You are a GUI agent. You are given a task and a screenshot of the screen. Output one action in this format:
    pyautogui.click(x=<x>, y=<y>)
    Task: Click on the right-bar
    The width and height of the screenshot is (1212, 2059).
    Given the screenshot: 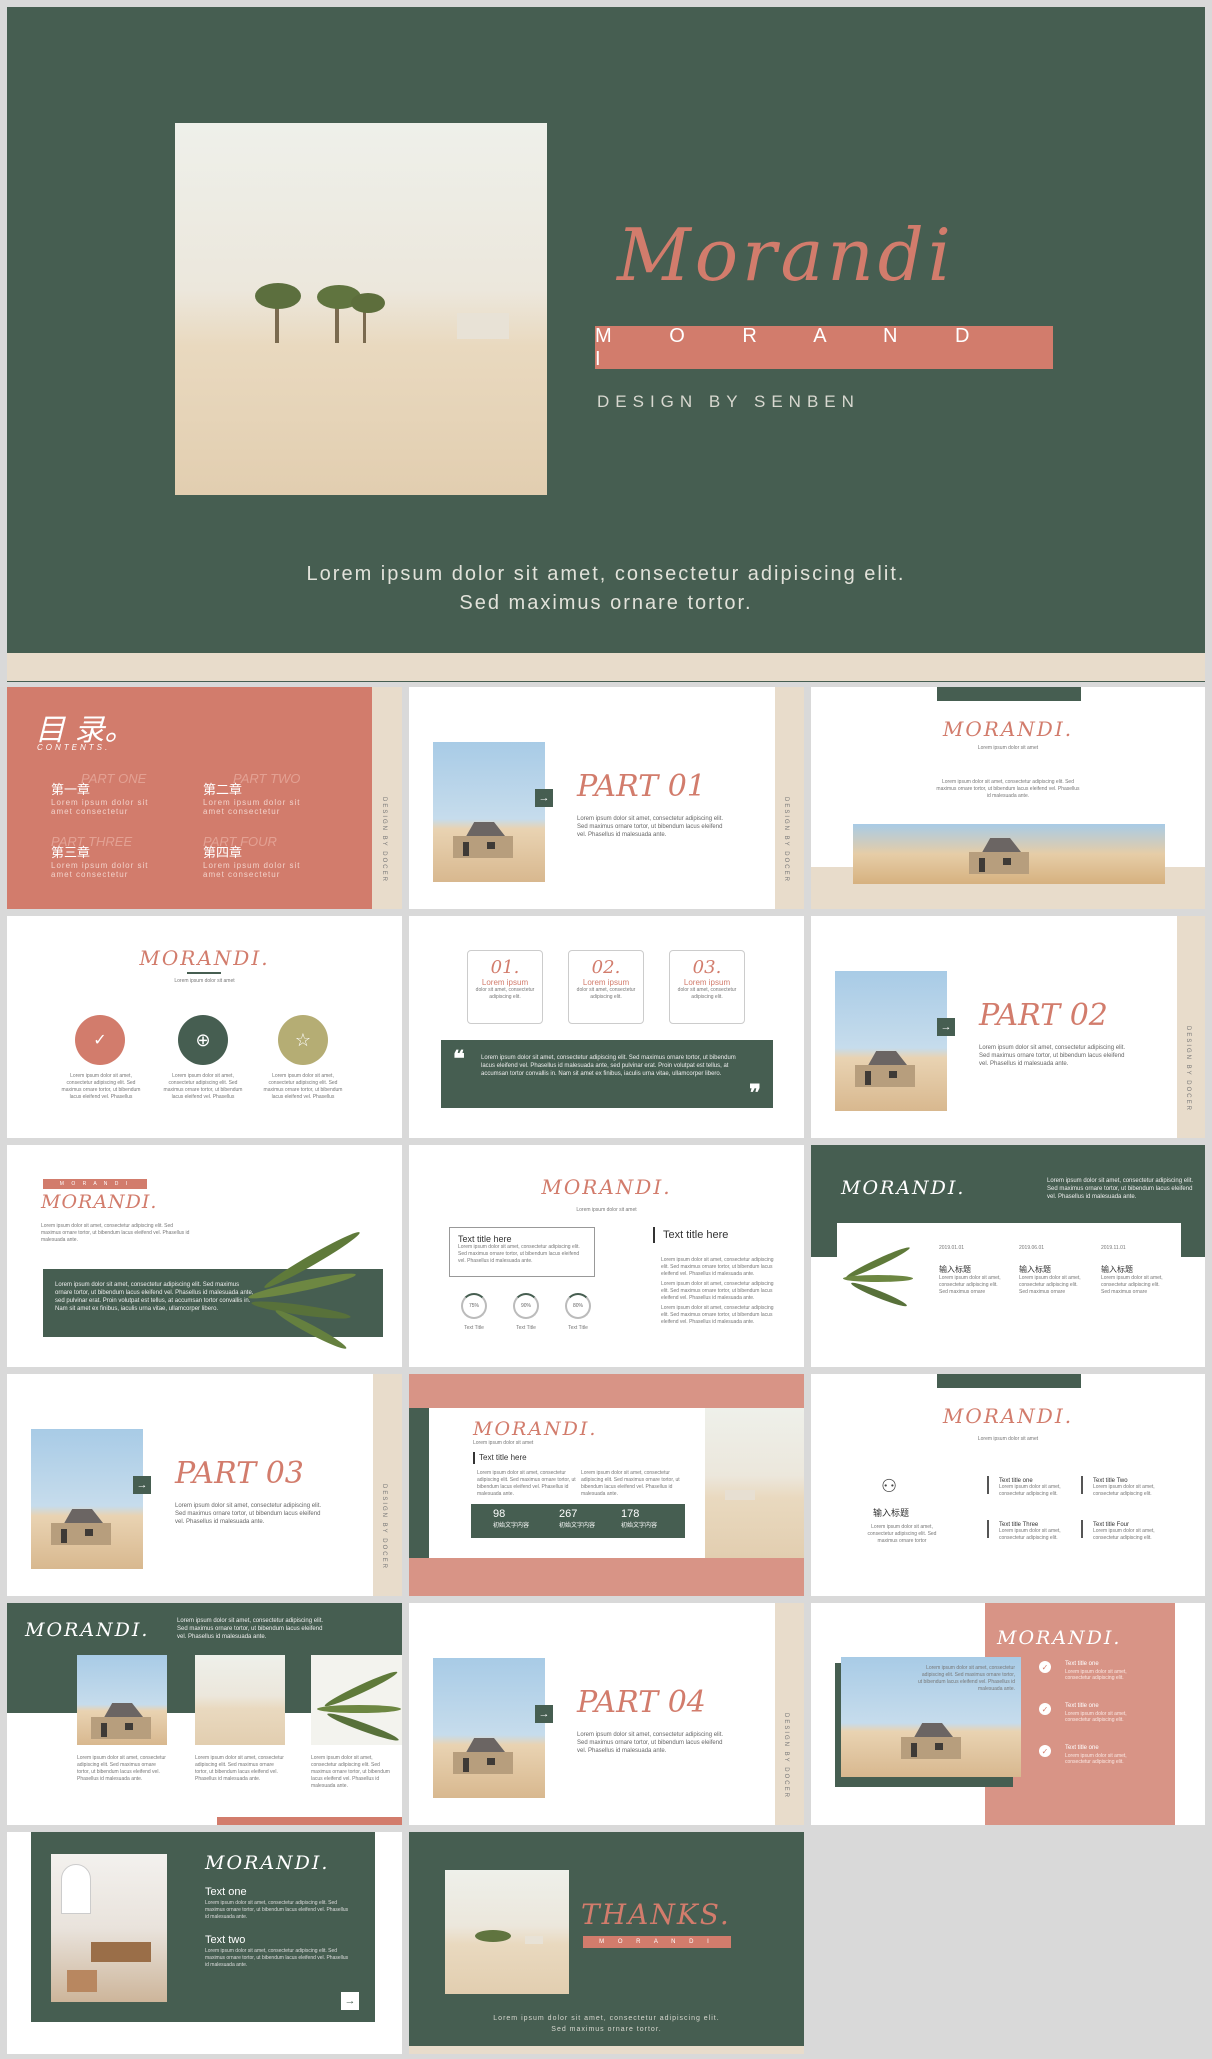 What is the action you would take?
    pyautogui.click(x=654, y=1235)
    